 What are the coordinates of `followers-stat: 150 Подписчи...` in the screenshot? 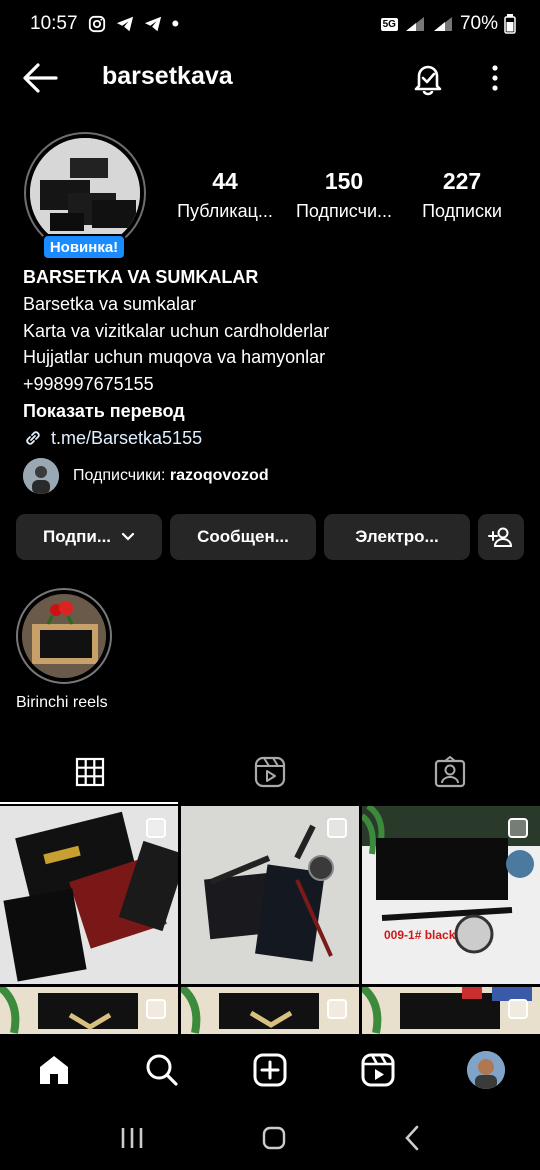 It's located at (344, 195).